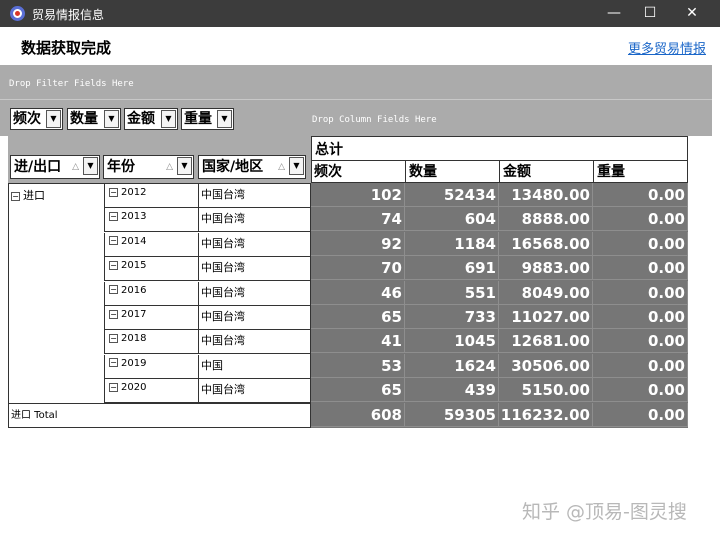 Image resolution: width=720 pixels, height=540 pixels. Describe the element at coordinates (71, 84) in the screenshot. I see `filter-hint: Drop Filter Fields Here` at that location.